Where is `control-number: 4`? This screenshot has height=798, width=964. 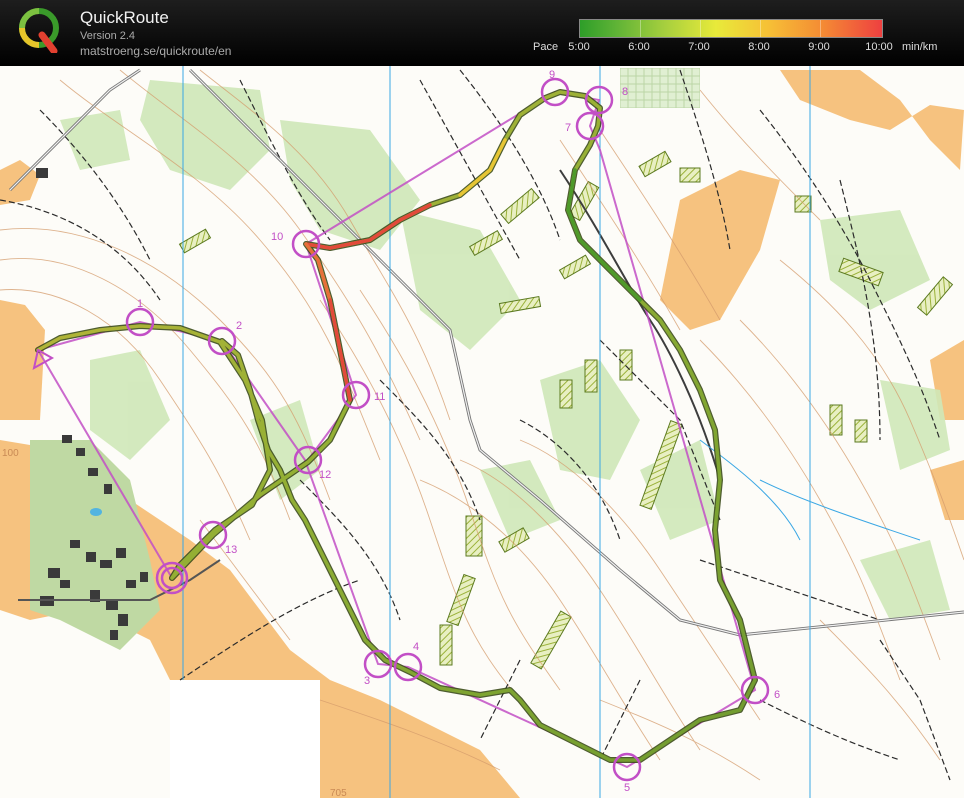 control-number: 4 is located at coordinates (416, 647).